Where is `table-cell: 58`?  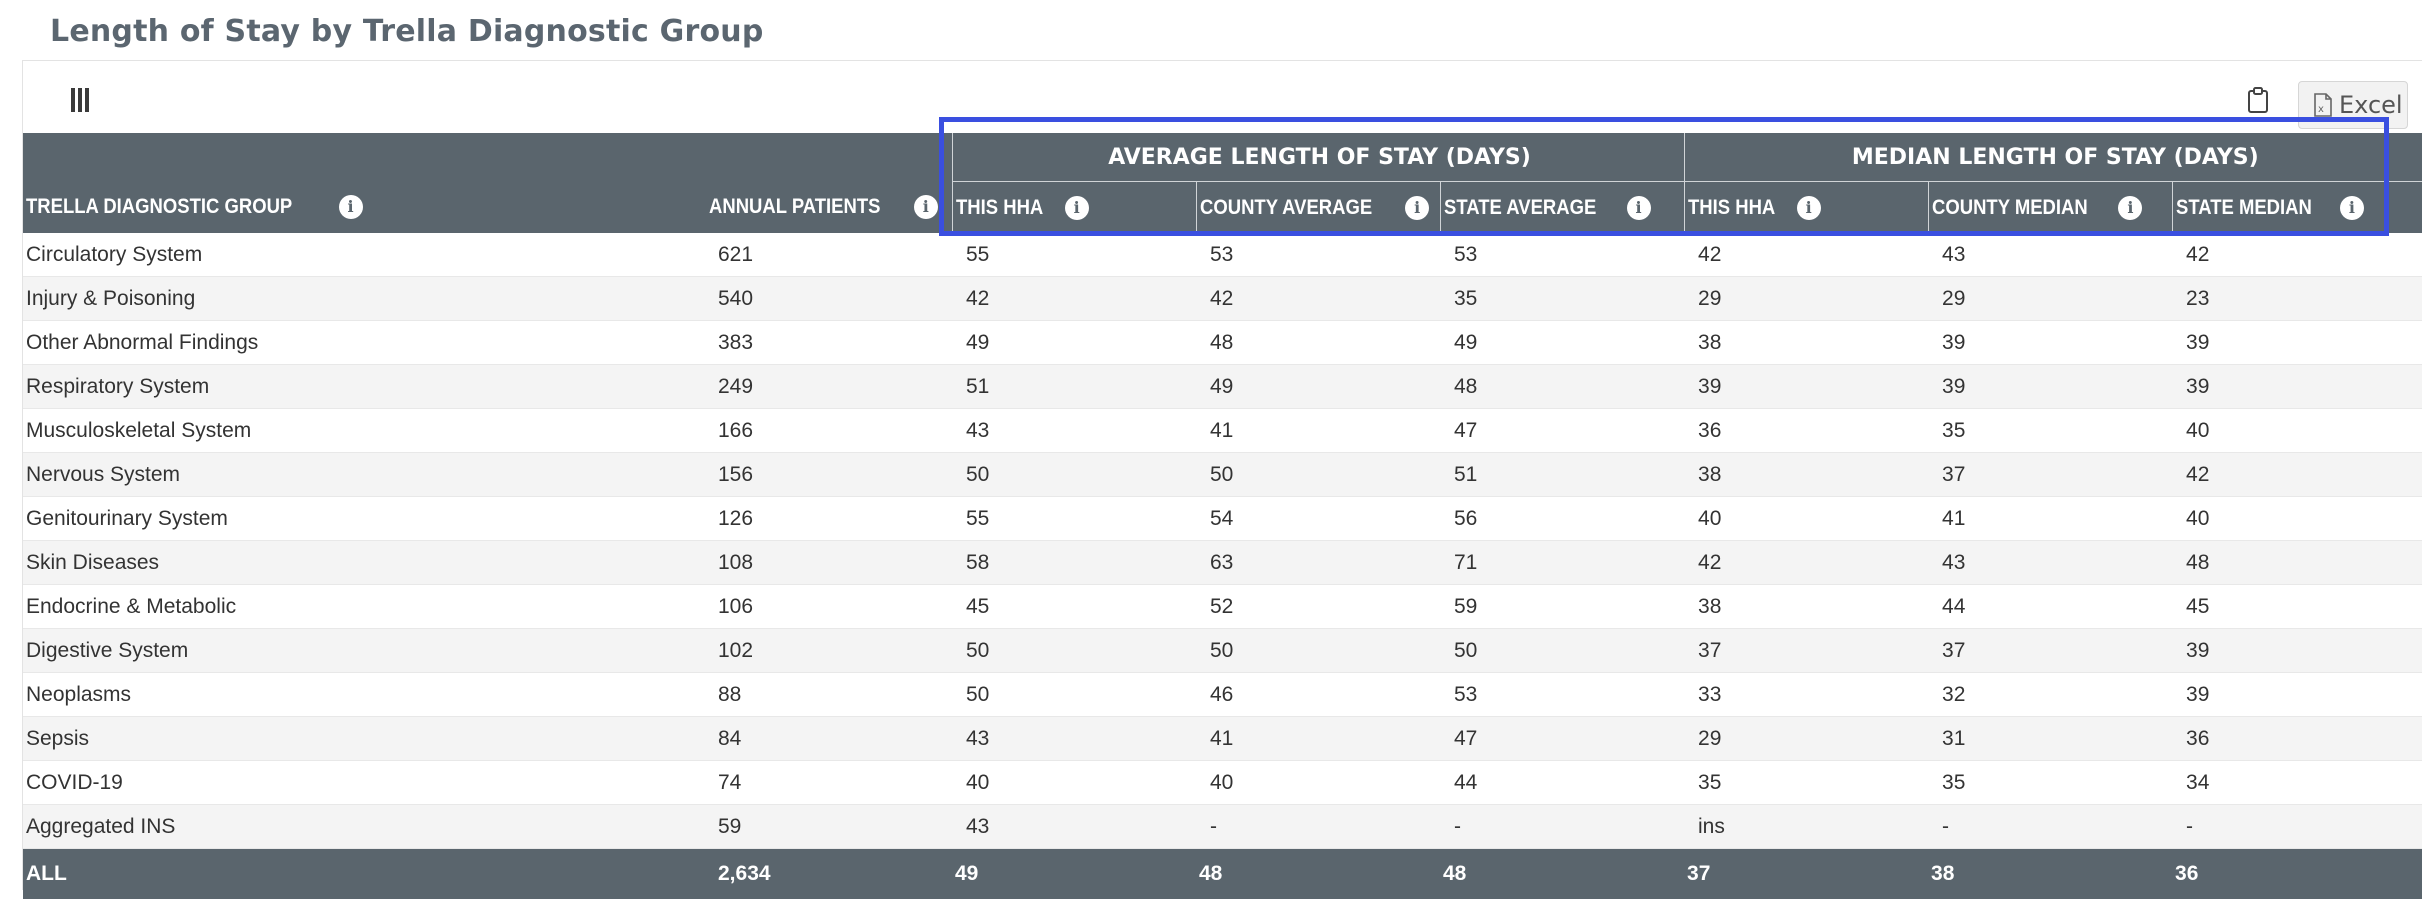 table-cell: 58 is located at coordinates (1074, 563).